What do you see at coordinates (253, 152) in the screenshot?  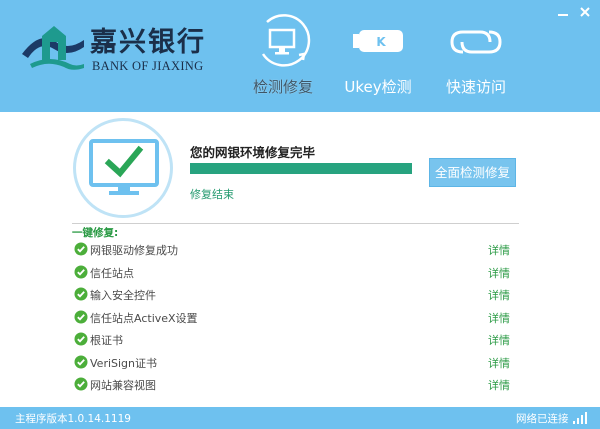 I see `status-title: 您的网银环境修复完毕` at bounding box center [253, 152].